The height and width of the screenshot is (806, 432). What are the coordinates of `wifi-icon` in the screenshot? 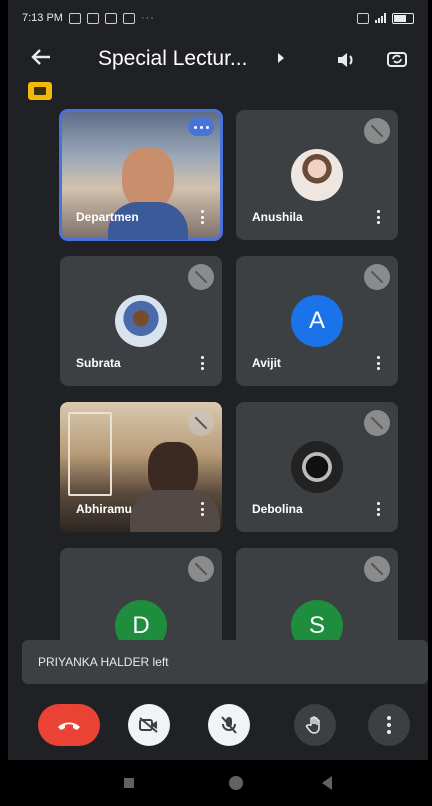 It's located at (363, 18).